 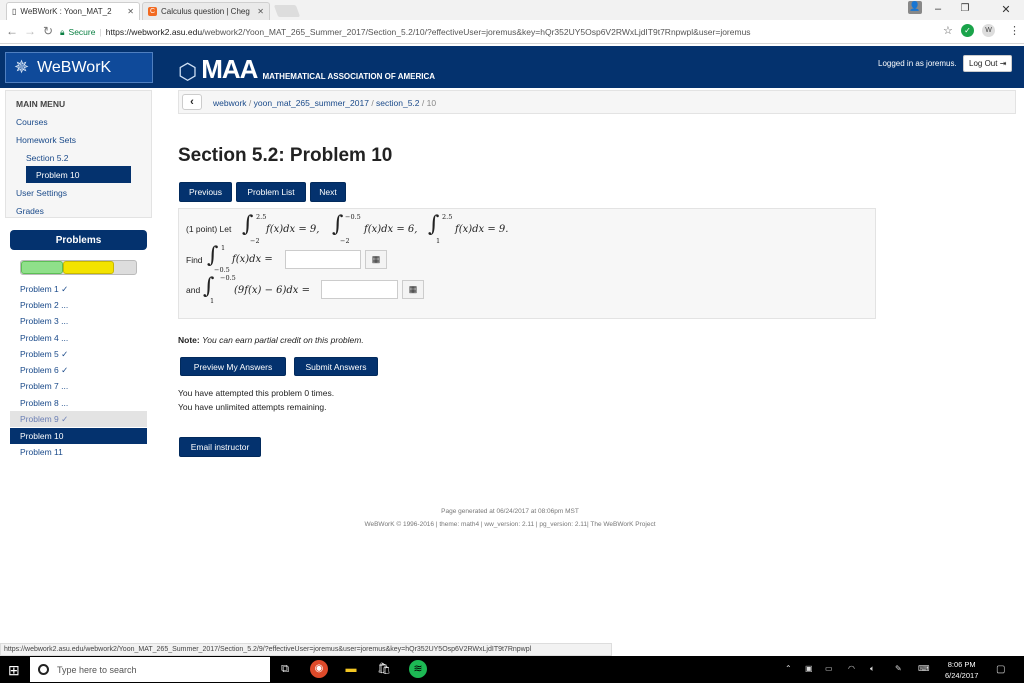 I want to click on pen-icon: ✎, so click(x=898, y=668).